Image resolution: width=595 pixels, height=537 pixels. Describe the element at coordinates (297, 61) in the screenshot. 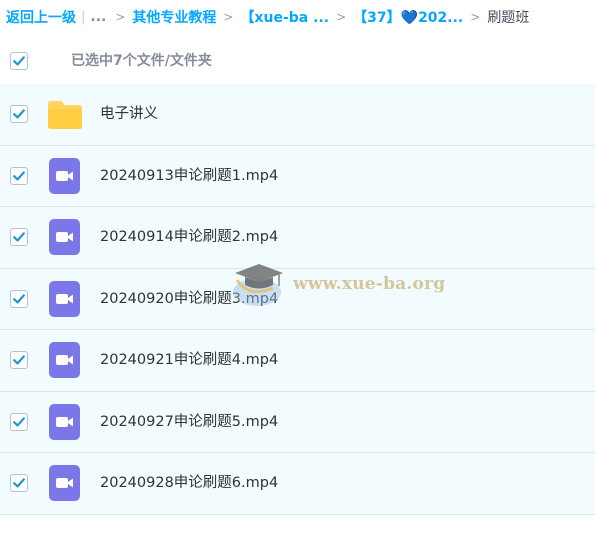

I see `selection-header: 已选中7个文件/文件夹` at that location.